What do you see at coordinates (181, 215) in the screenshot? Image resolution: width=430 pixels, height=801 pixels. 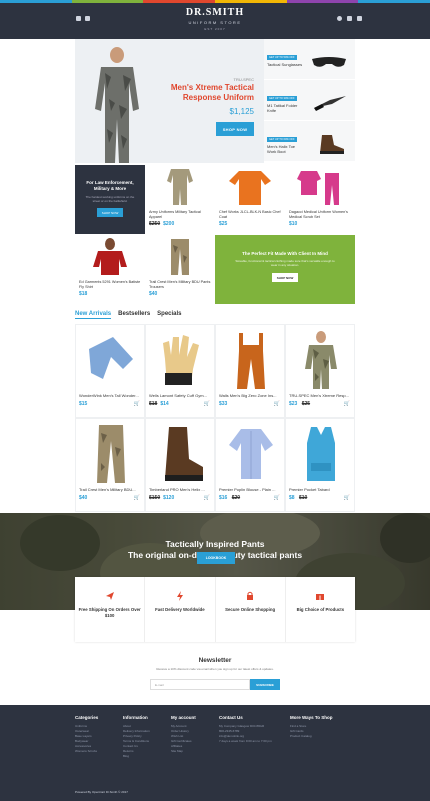 I see `product-name: Army Uniforms Military Tactical Apparel` at bounding box center [181, 215].